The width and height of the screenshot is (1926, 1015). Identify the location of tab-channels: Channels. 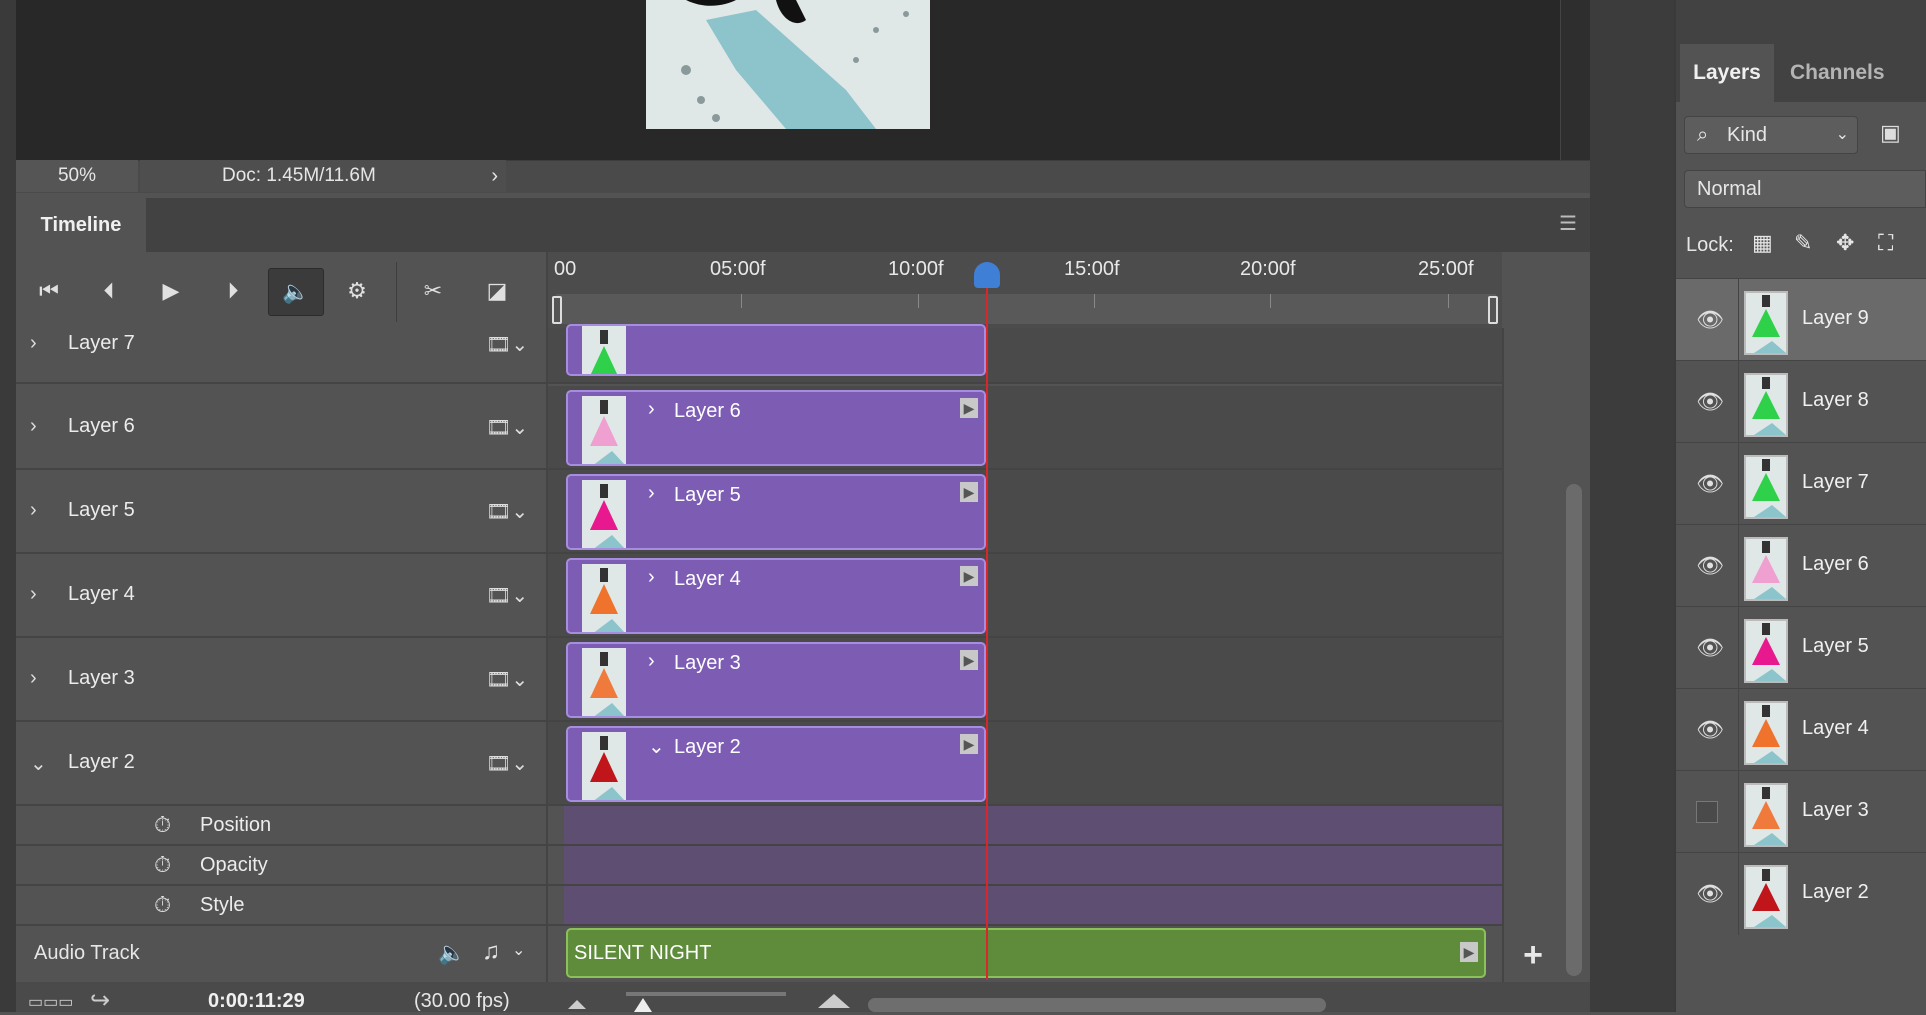
(1837, 73).